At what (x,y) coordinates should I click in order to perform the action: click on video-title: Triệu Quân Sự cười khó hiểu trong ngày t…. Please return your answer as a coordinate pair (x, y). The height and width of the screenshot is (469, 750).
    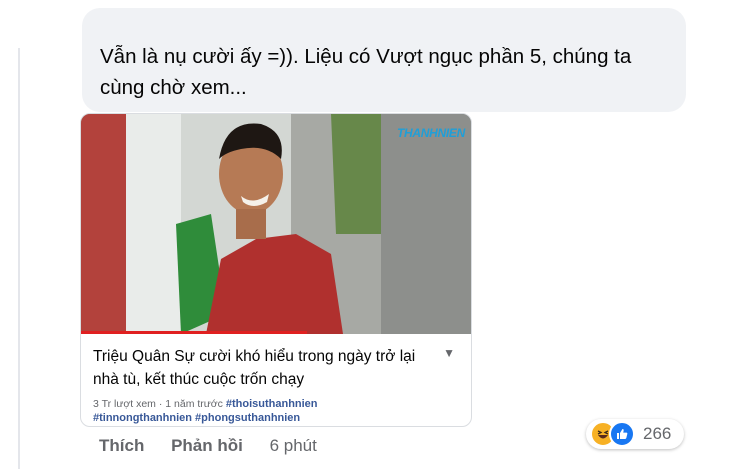
    Looking at the image, I should click on (264, 368).